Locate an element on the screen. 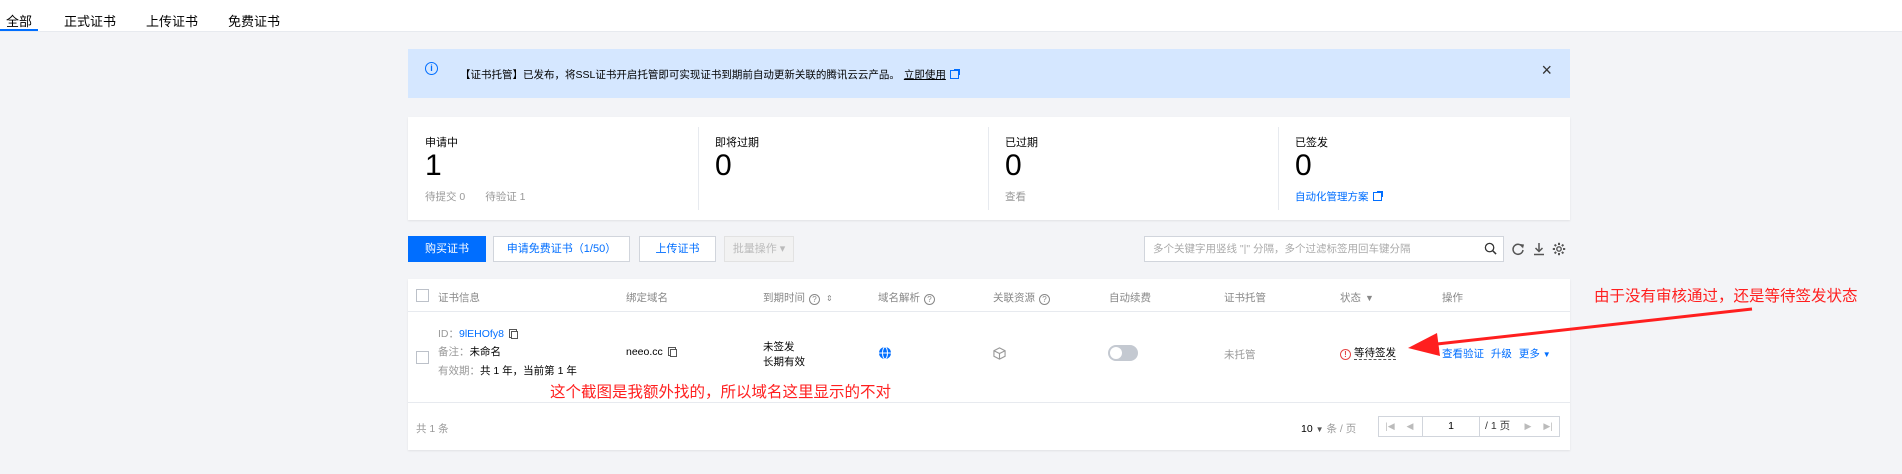  last-page-icon: ▶| is located at coordinates (1548, 426).